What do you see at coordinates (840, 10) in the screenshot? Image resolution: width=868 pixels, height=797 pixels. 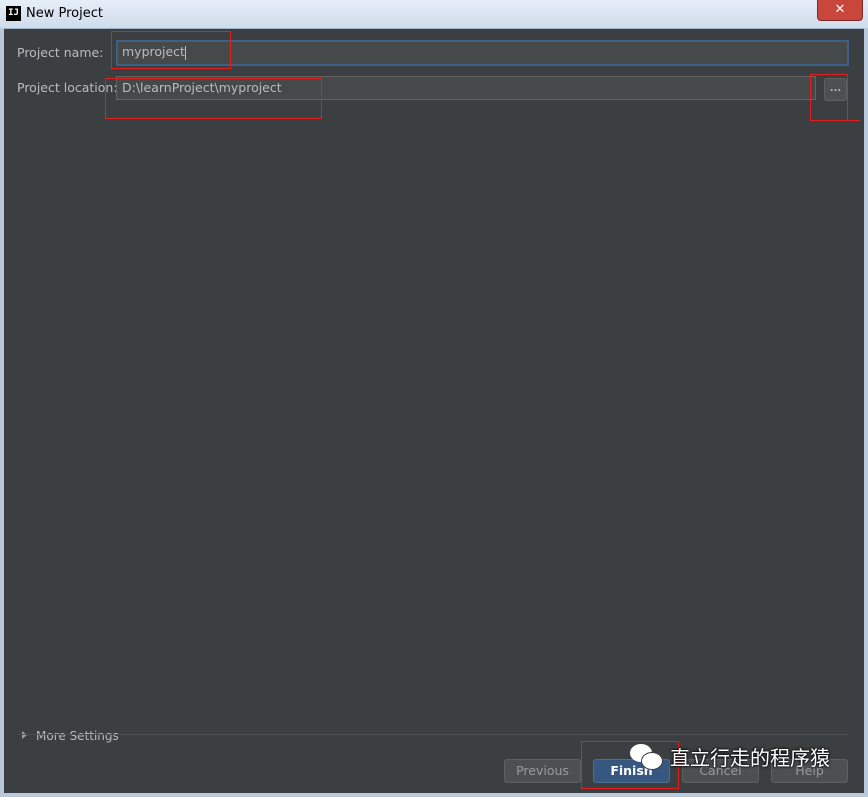 I see `close-button: ✕` at bounding box center [840, 10].